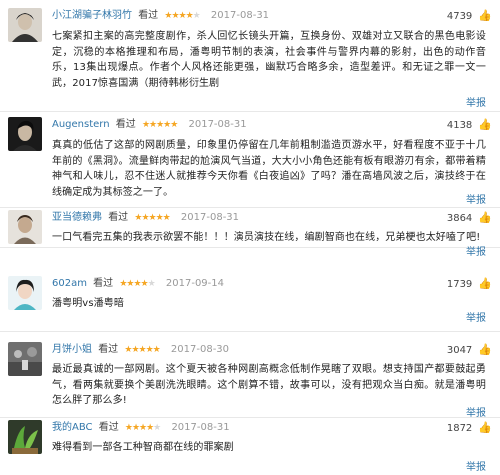  Describe the element at coordinates (72, 427) in the screenshot. I see `username-link: 我的ABC` at that location.